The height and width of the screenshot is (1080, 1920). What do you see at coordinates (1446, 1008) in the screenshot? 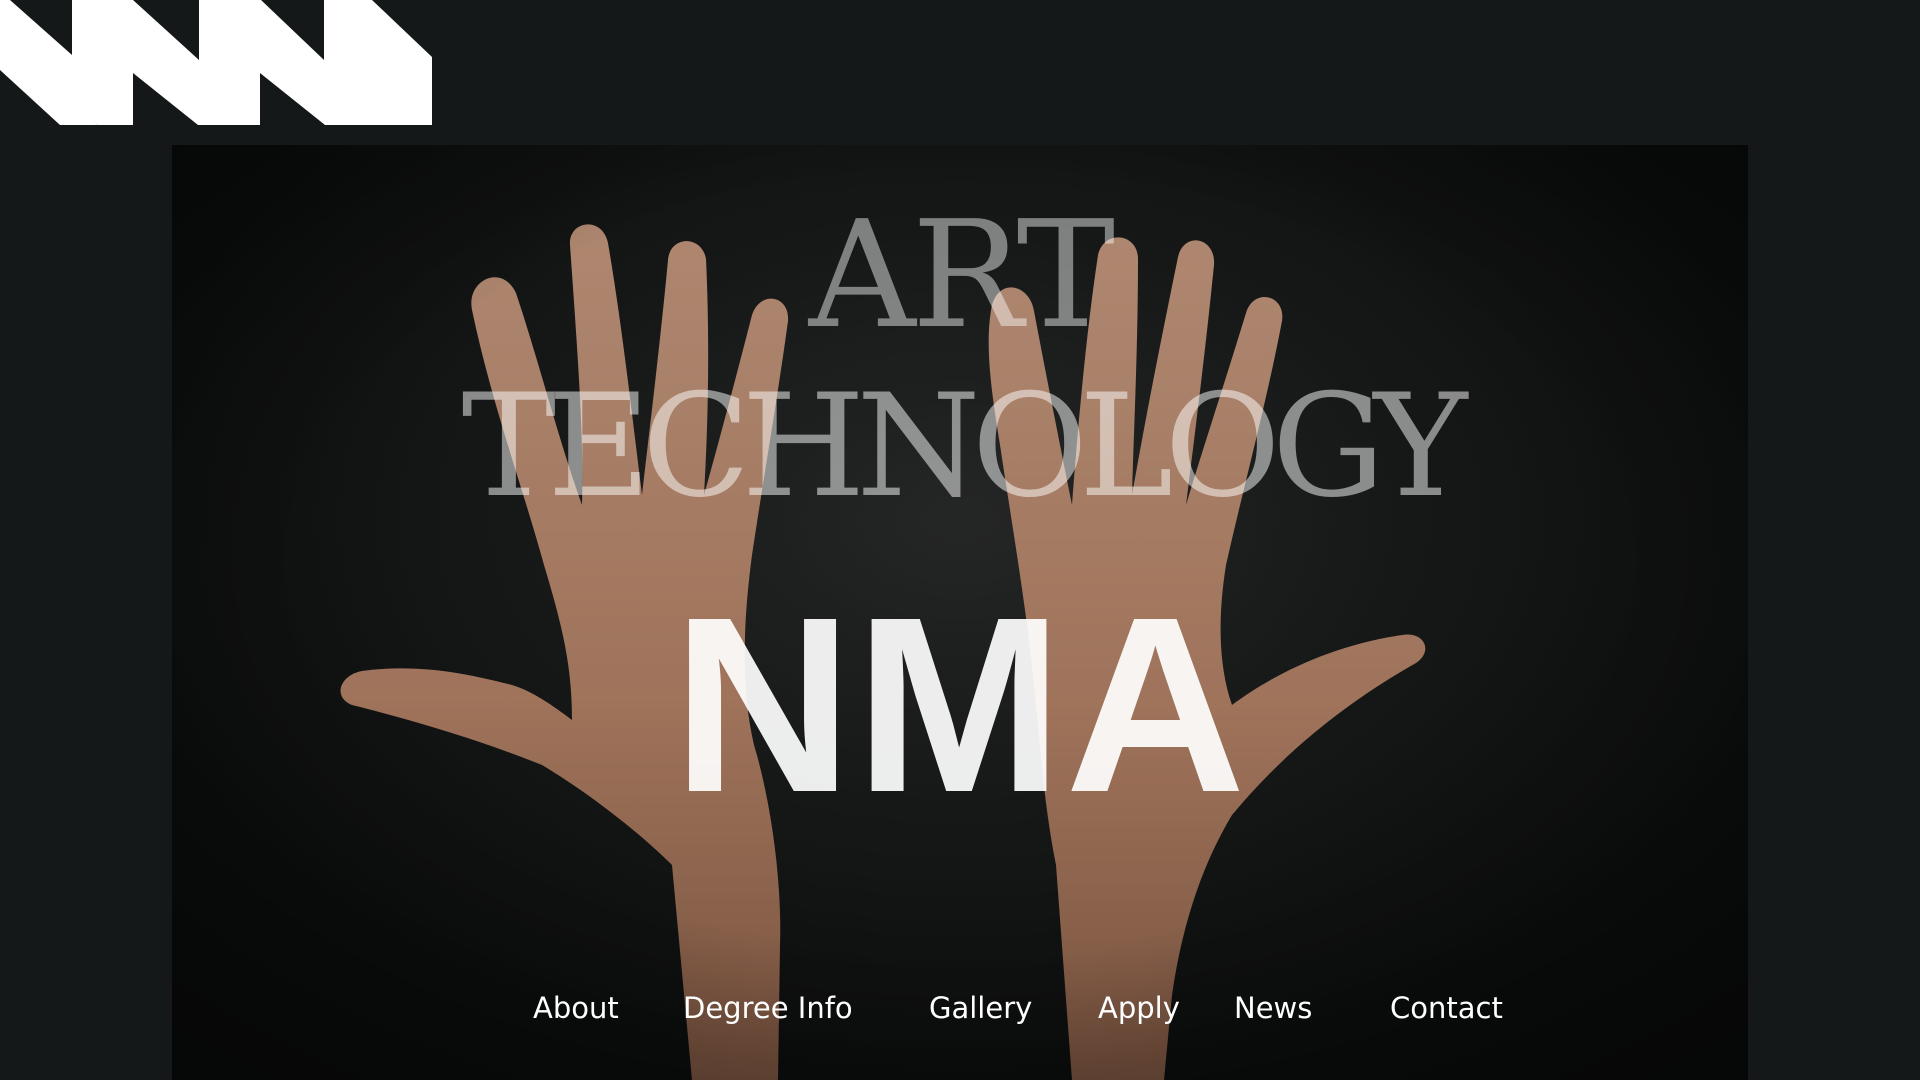
I see `nav-link-contact: Contact` at bounding box center [1446, 1008].